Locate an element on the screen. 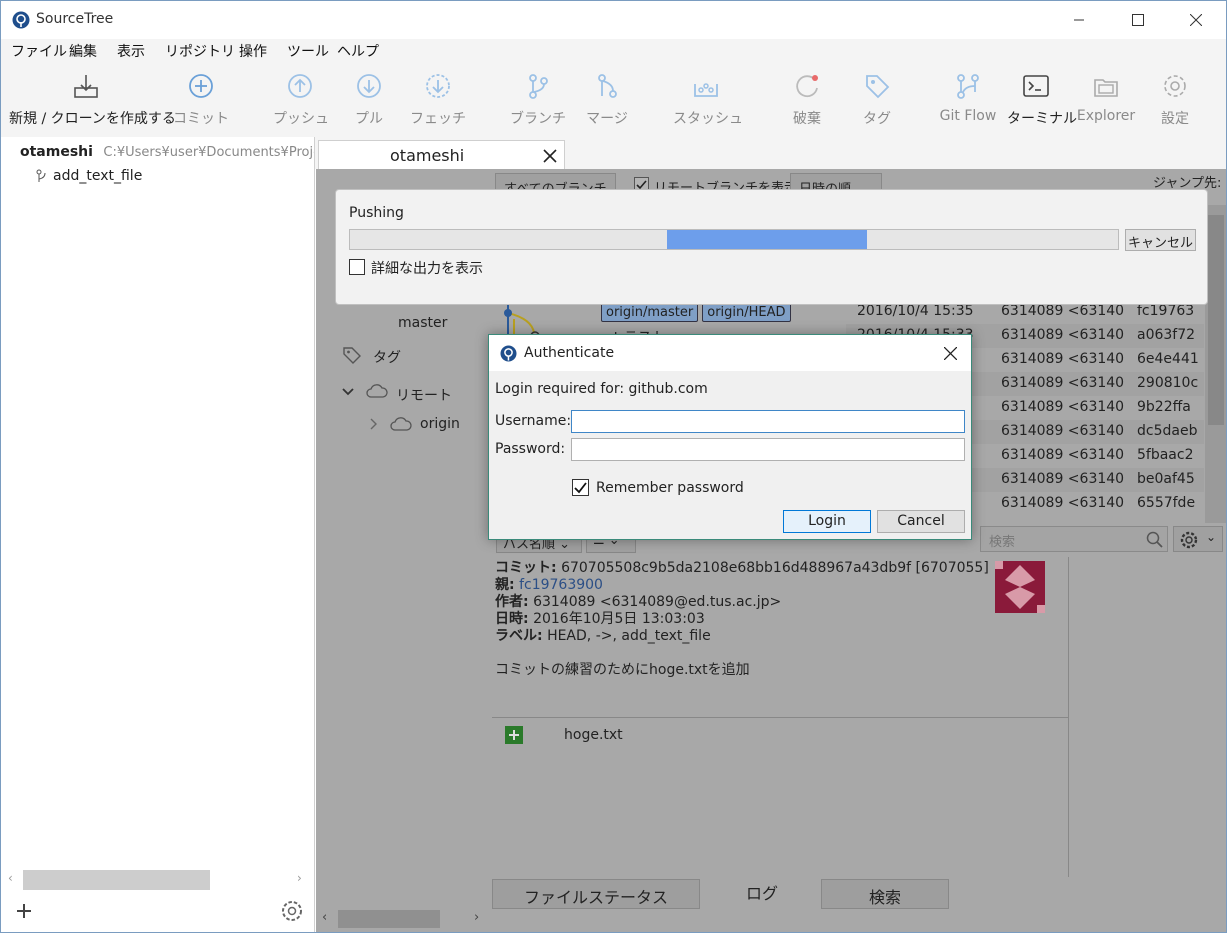 Image resolution: width=1227 pixels, height=933 pixels. commit-list-scrollbar is located at coordinates (1215, 364).